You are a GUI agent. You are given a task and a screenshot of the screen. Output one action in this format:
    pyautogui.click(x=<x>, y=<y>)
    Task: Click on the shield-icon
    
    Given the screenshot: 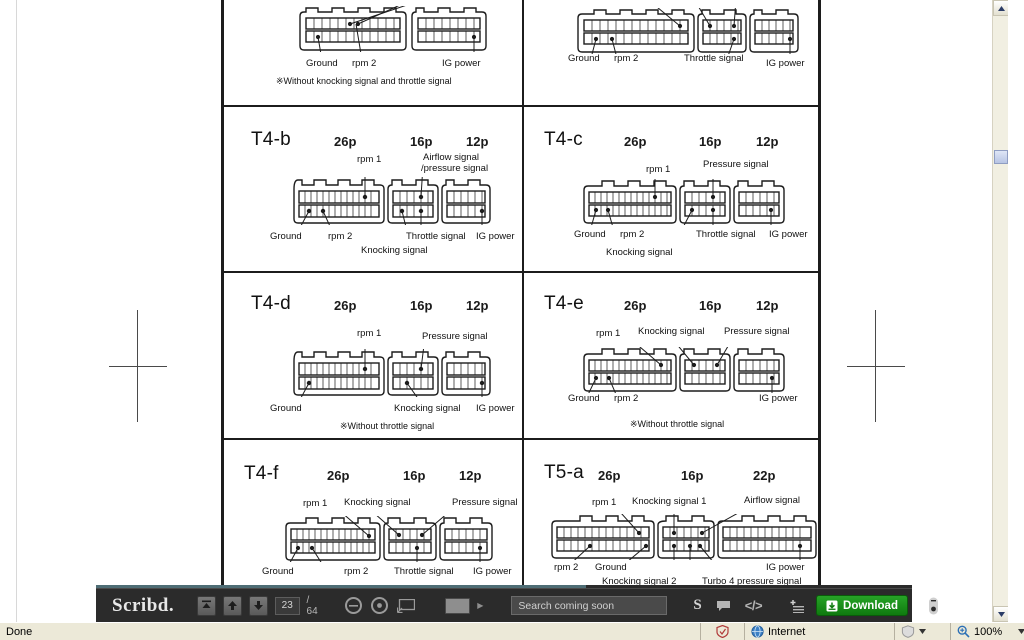 What is the action you would take?
    pyautogui.click(x=722, y=631)
    